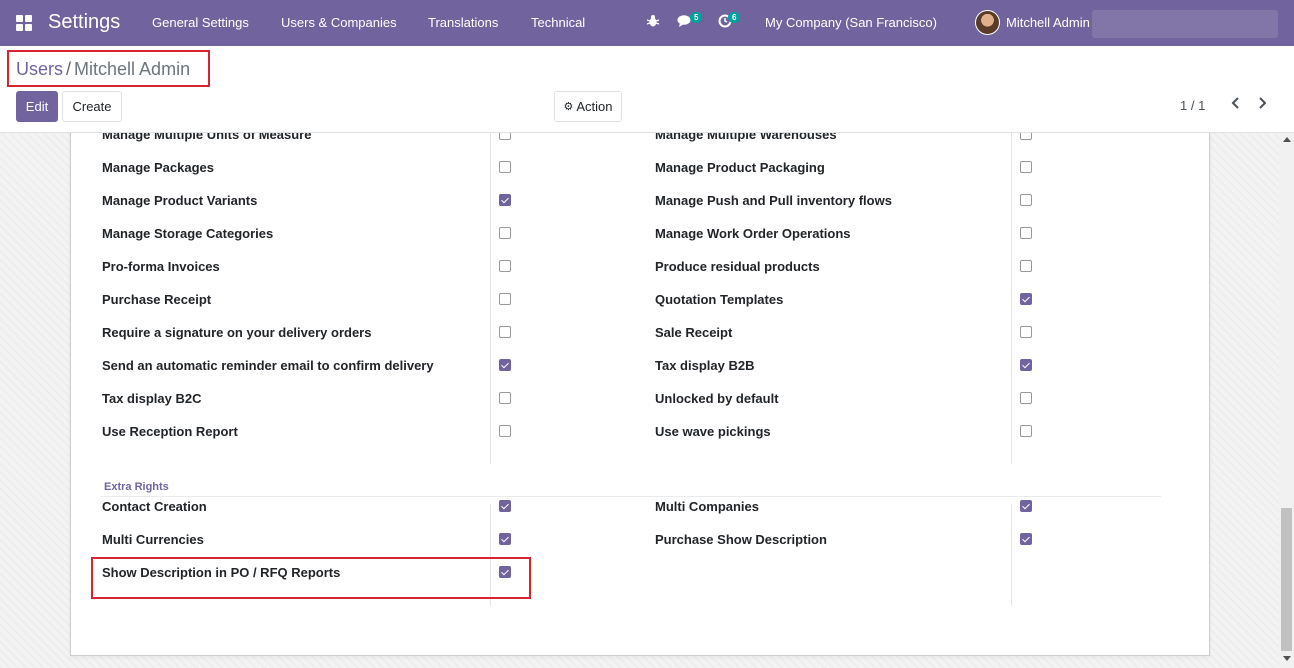 This screenshot has height=668, width=1294. Describe the element at coordinates (505, 506) in the screenshot. I see `checkbox-contact-creation` at that location.